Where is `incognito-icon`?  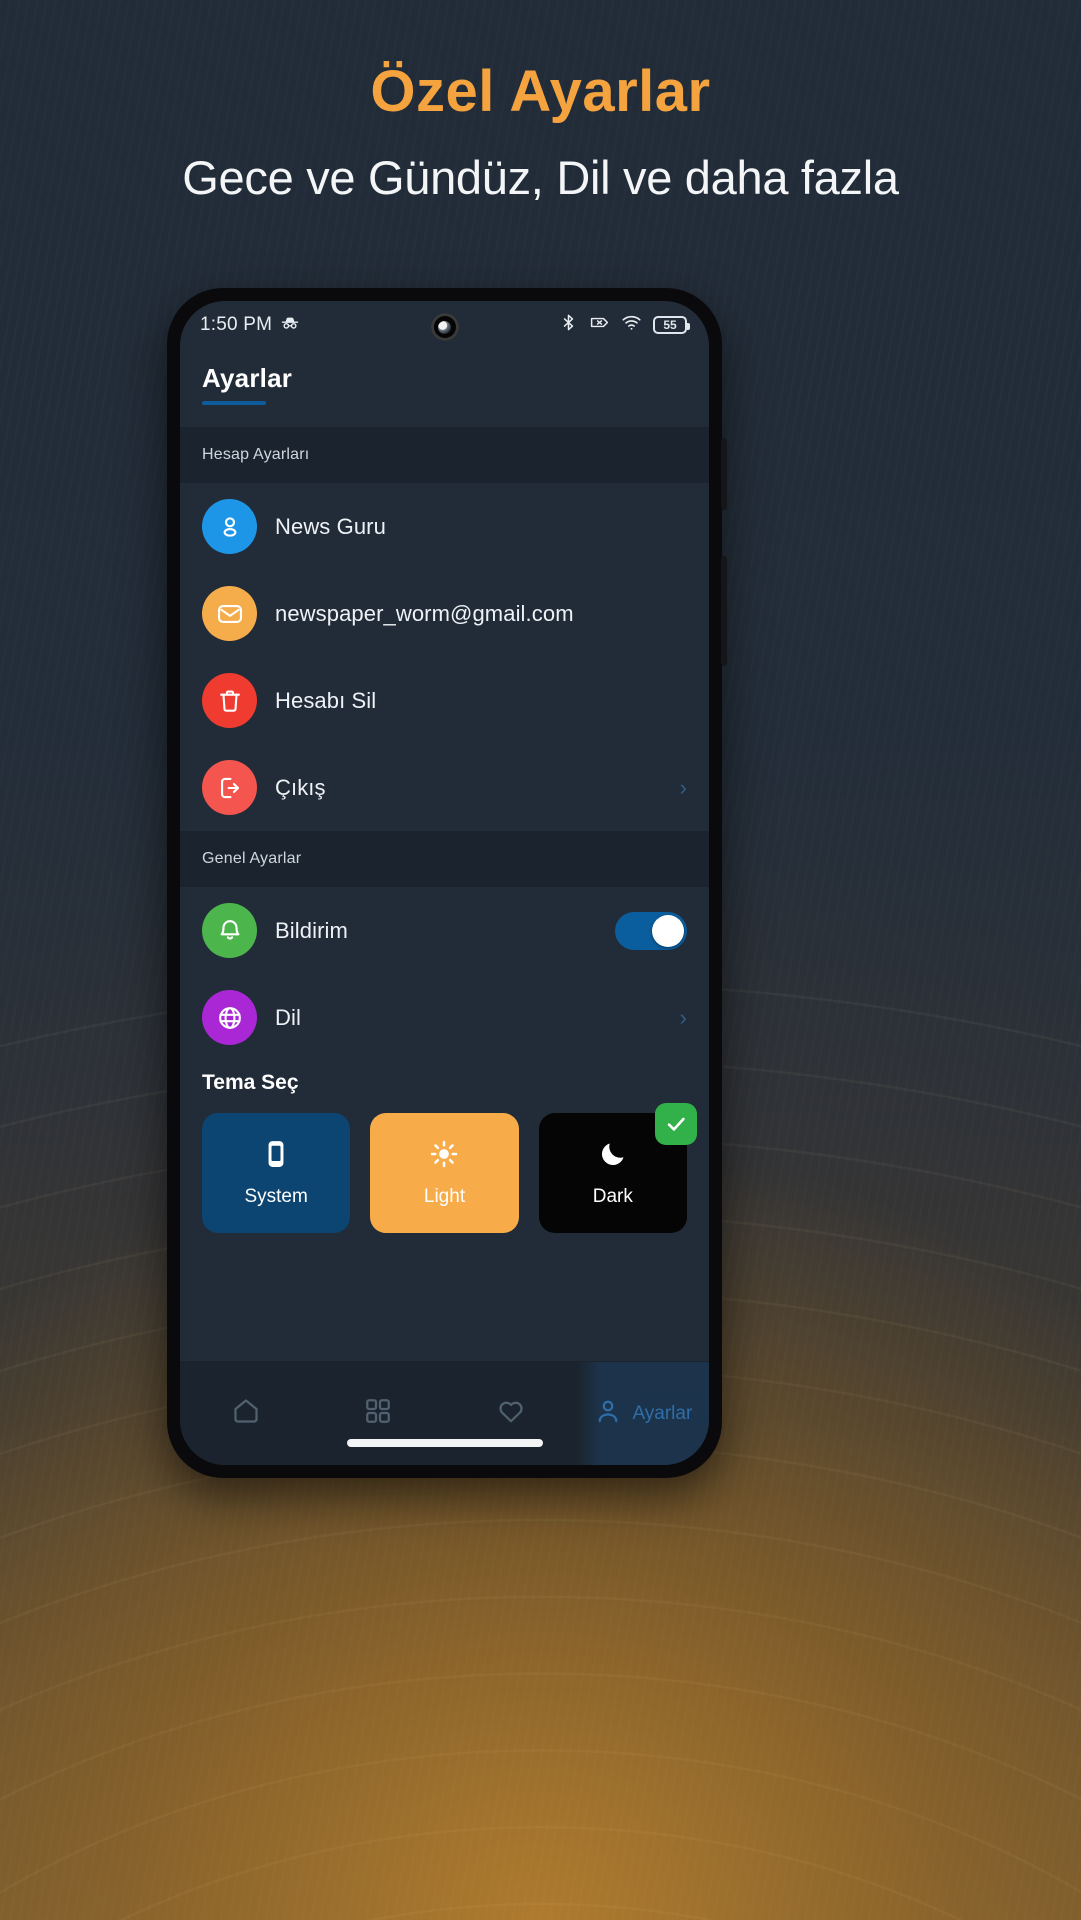
incognito-icon is located at coordinates (290, 325).